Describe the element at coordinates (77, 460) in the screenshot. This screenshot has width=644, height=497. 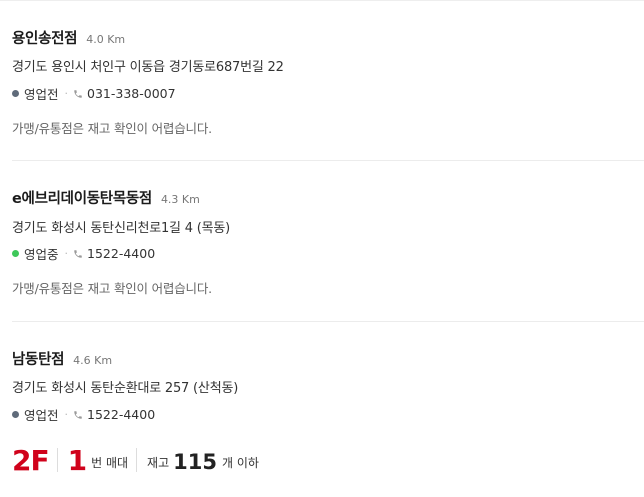
I see `aisle-number: 1` at that location.